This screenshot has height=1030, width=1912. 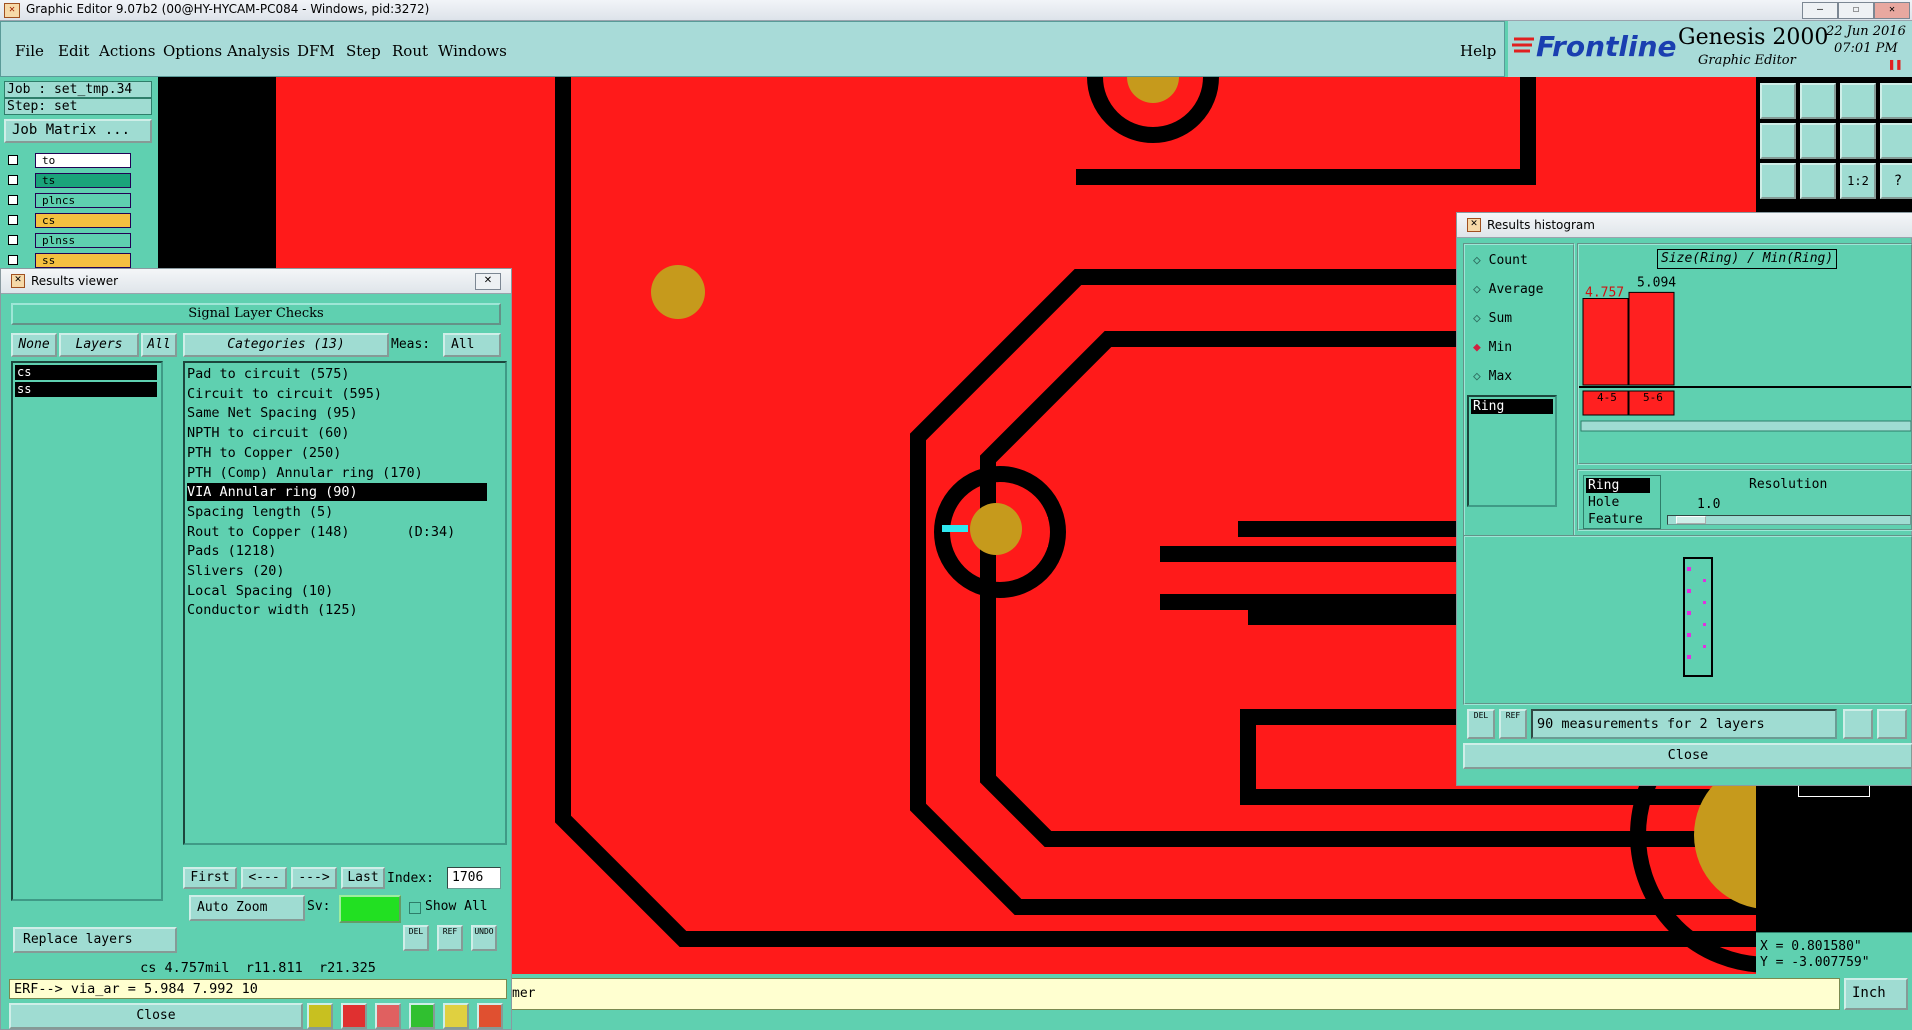 What do you see at coordinates (337, 551) in the screenshot?
I see `category-item: Pads (1218)` at bounding box center [337, 551].